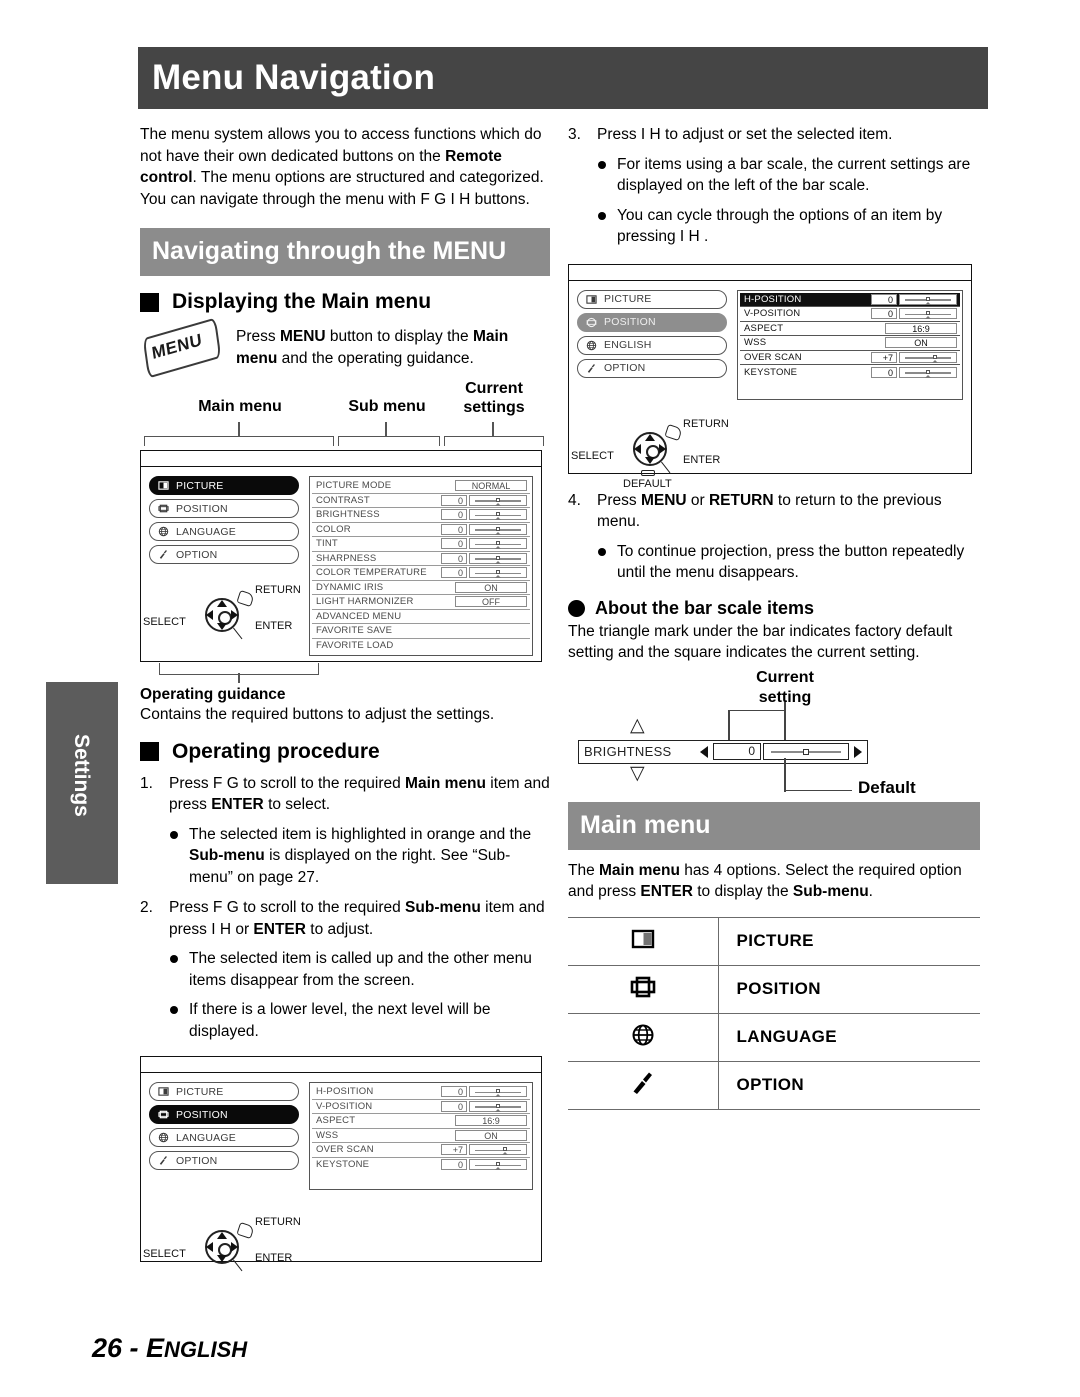 The image size is (1080, 1397). I want to click on main-menu-options-table: PICTURE POSITION LANGUAGE OPTION, so click(774, 1013).